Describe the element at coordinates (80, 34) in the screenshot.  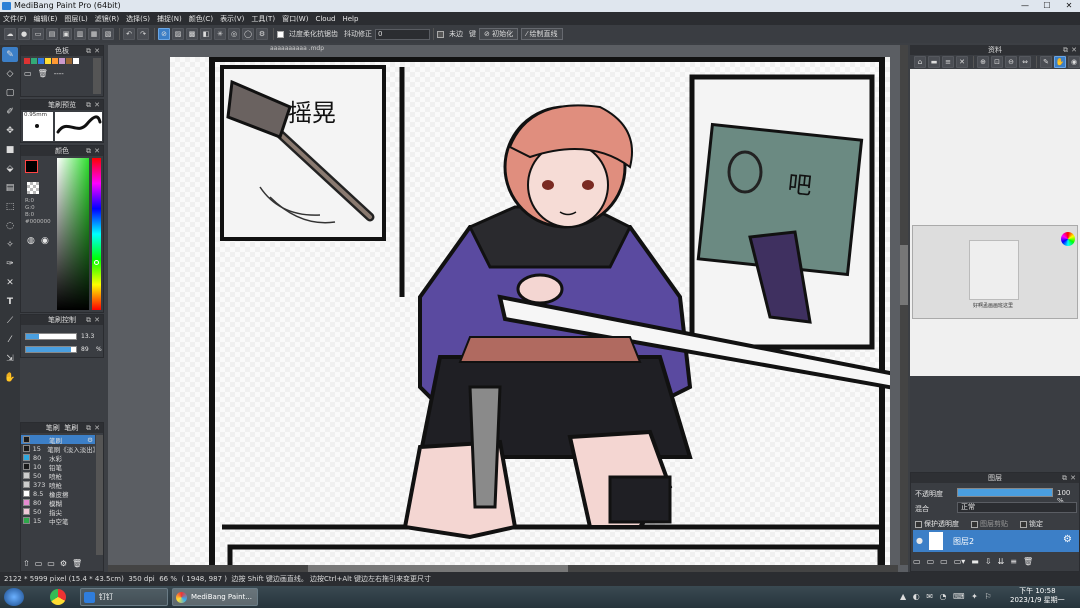
I see `export-icon: ▥` at that location.